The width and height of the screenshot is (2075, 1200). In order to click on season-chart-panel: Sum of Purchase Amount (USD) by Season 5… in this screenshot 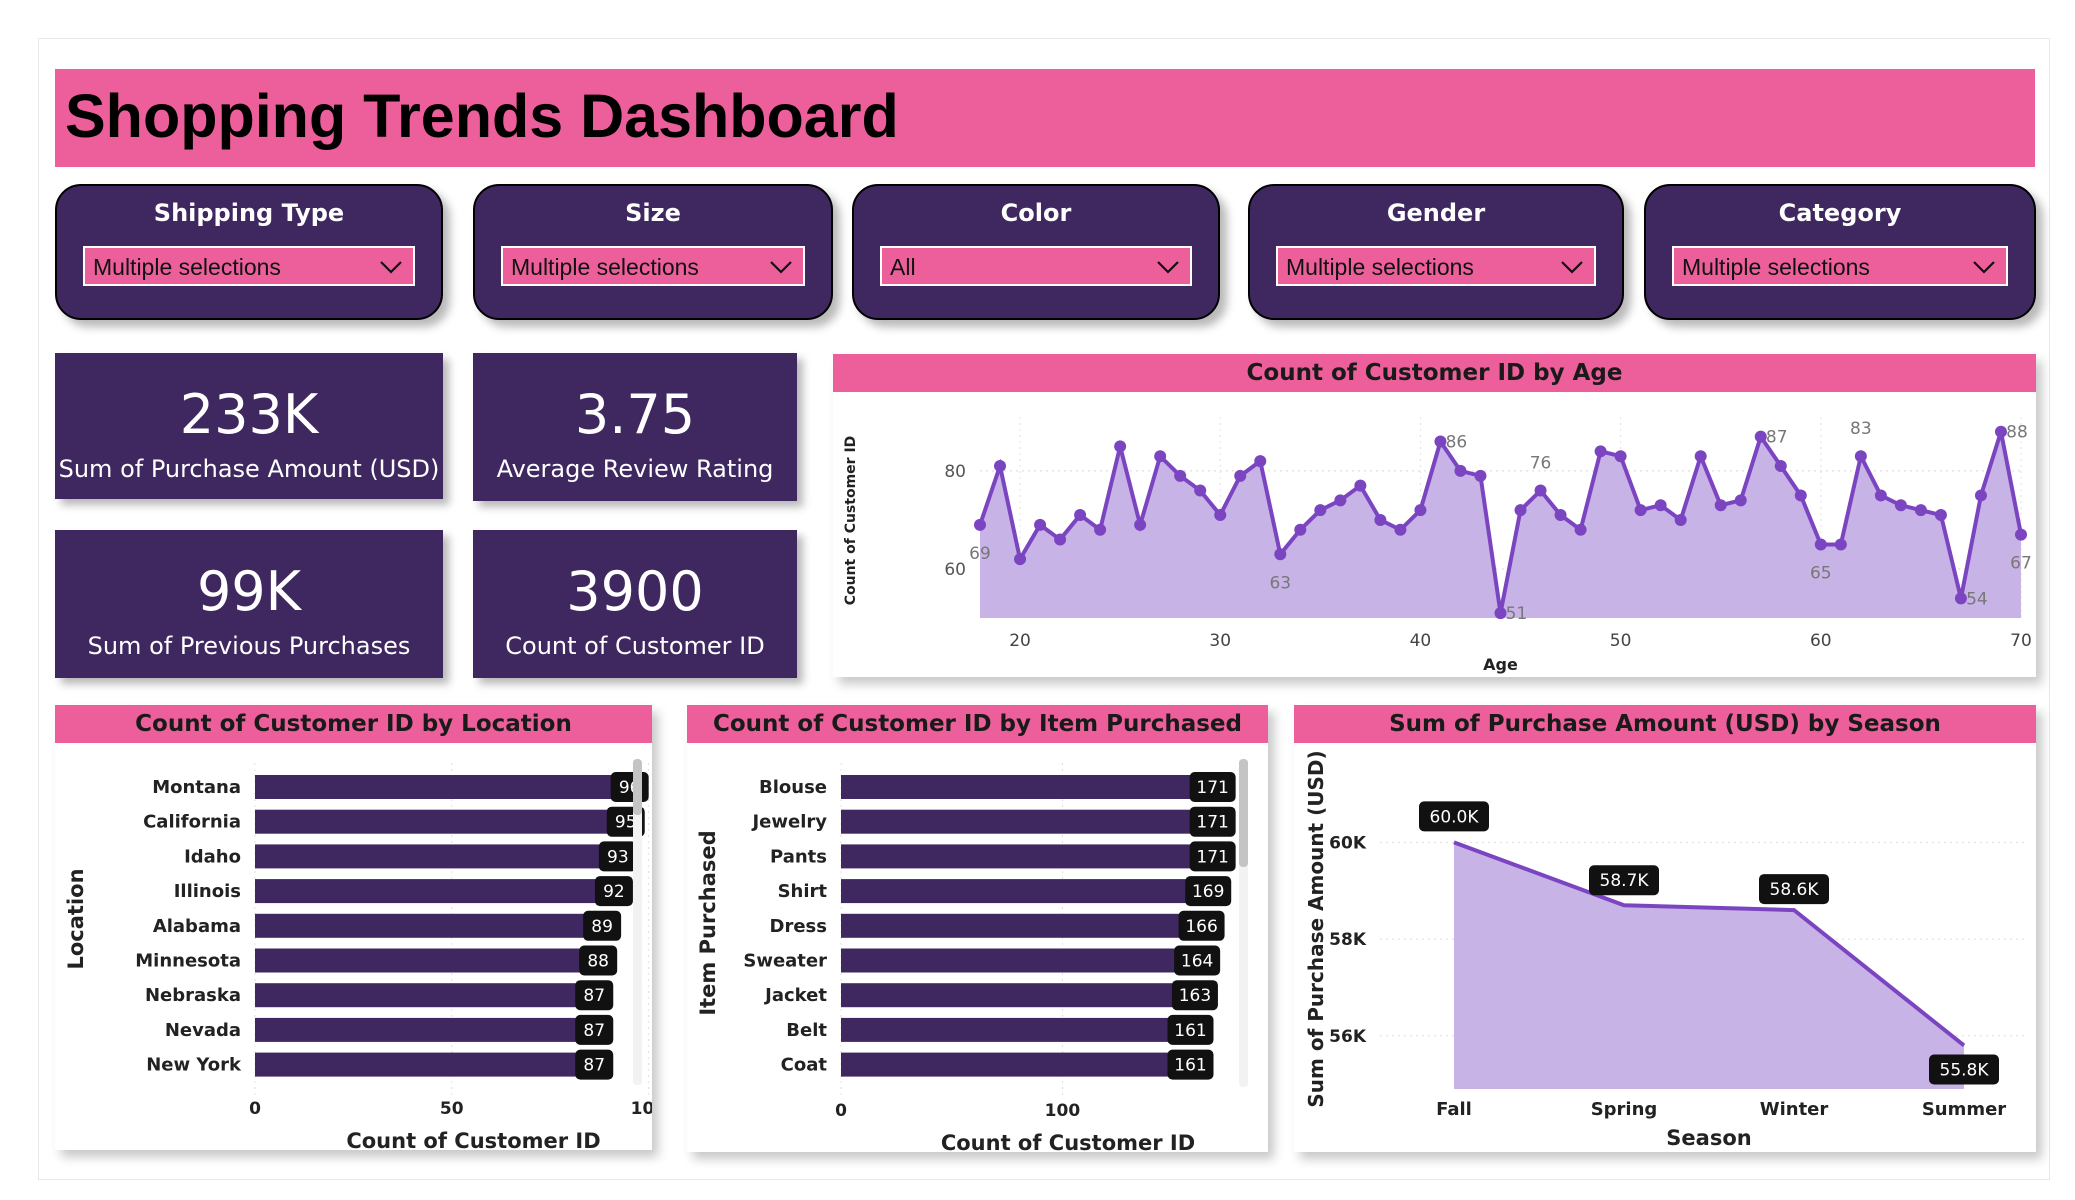, I will do `click(1665, 928)`.